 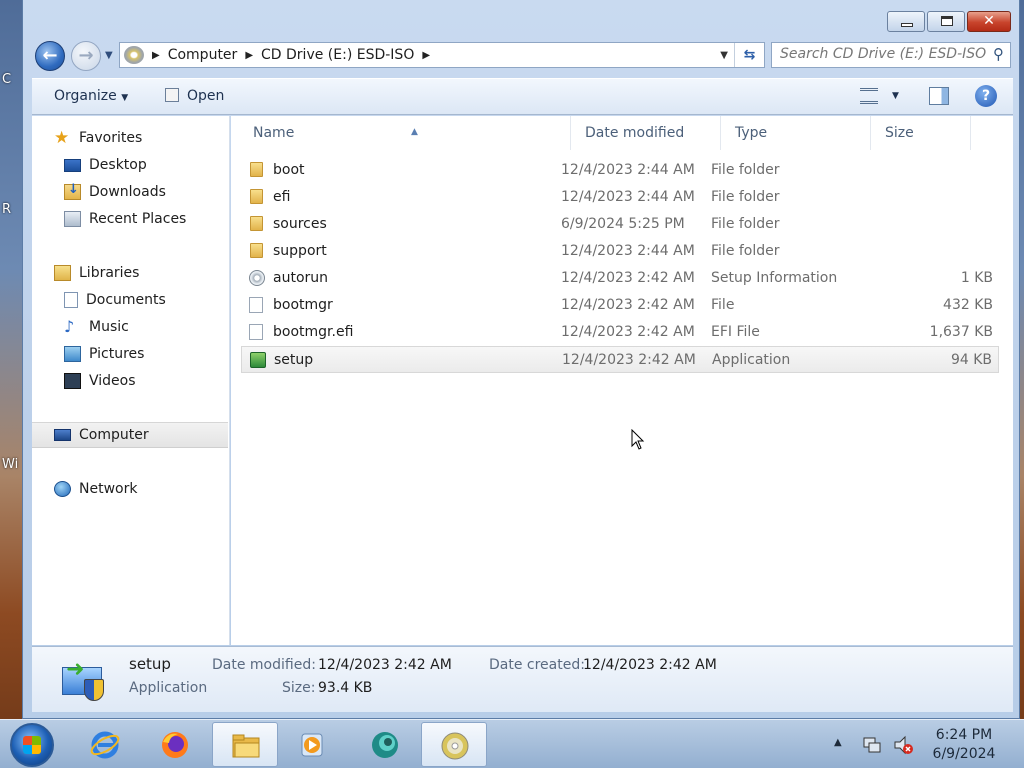 What do you see at coordinates (650, 665) in the screenshot?
I see `details-date-created: 12/4/2023 2:42 AM` at bounding box center [650, 665].